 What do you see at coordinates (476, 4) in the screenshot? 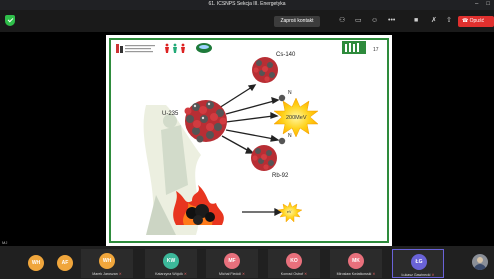
I see `minimize-button: –` at bounding box center [476, 4].